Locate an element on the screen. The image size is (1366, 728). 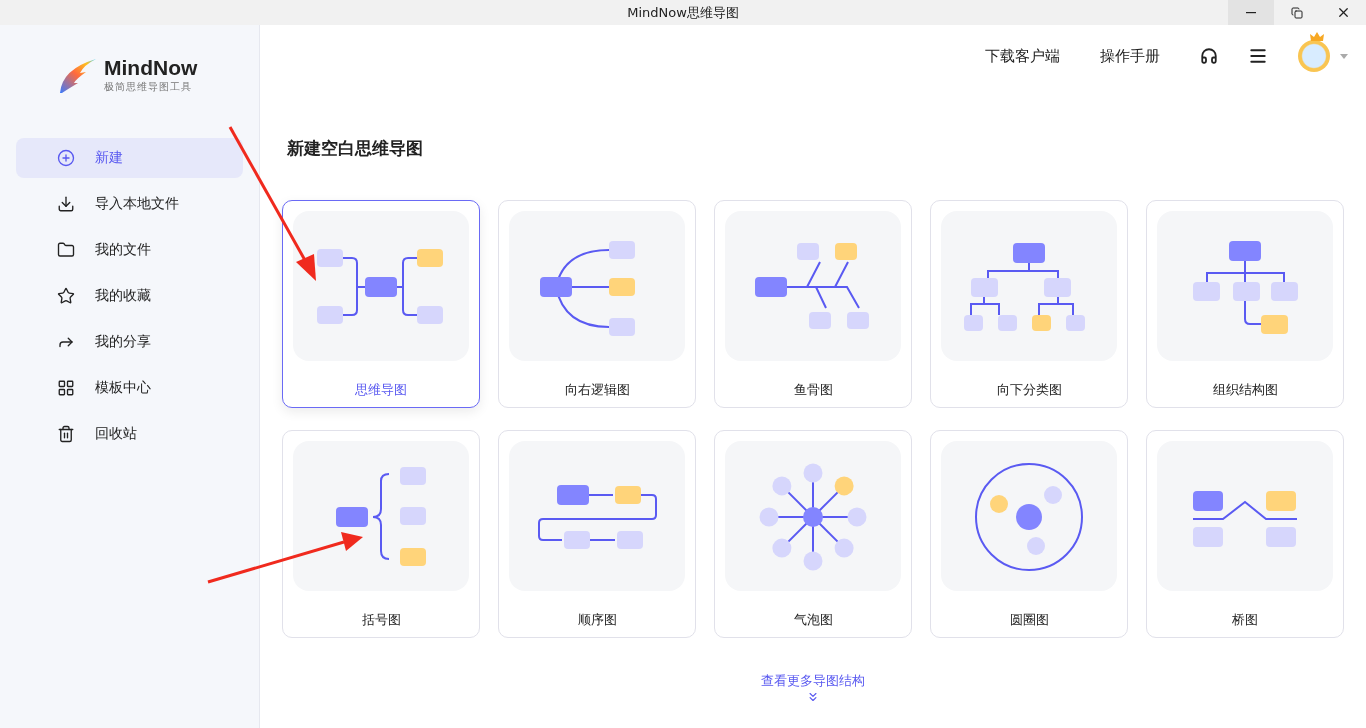
sidebar-item: 模板中心 is located at coordinates (129, 388).